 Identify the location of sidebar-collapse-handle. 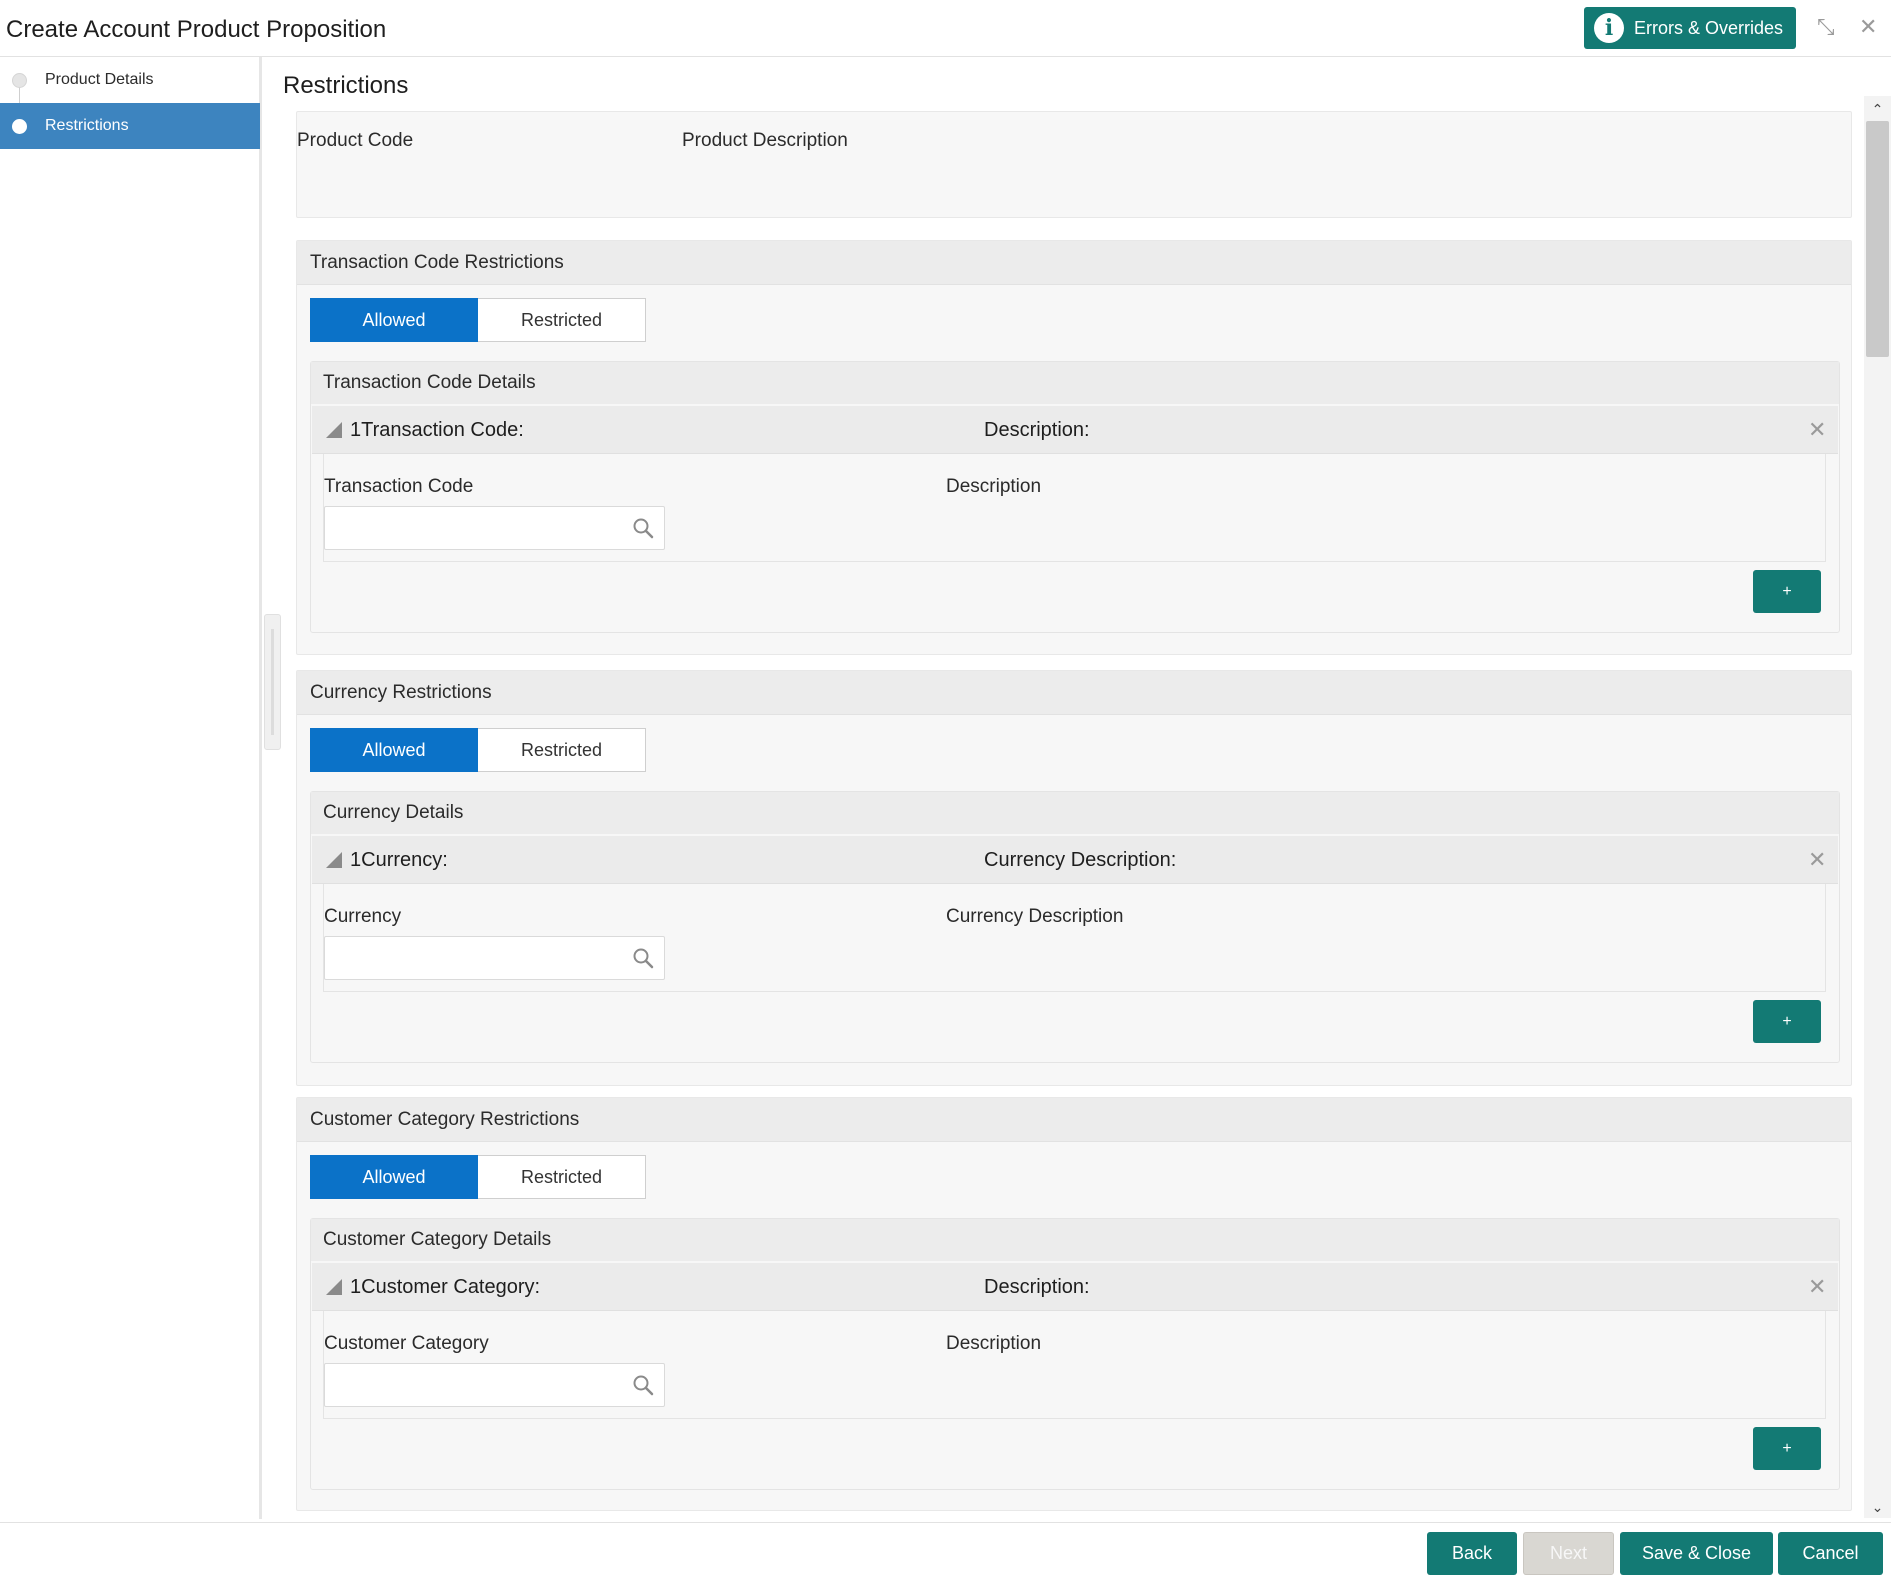
(272, 682).